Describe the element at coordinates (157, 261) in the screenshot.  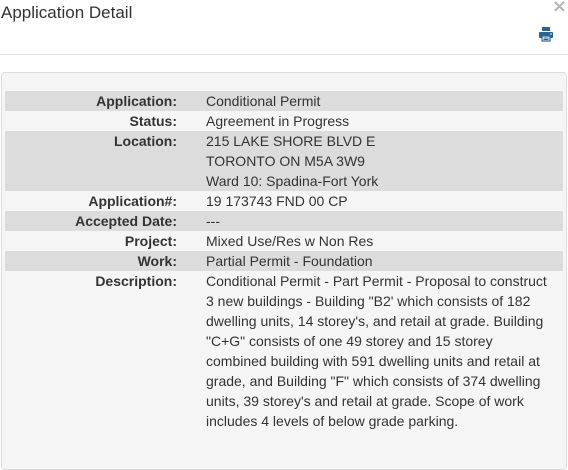
I see `work-label: Work:` at that location.